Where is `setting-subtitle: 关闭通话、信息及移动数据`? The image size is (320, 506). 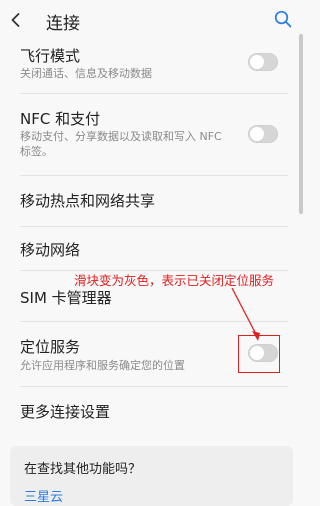 setting-subtitle: 关闭通话、信息及移动数据 is located at coordinates (86, 73).